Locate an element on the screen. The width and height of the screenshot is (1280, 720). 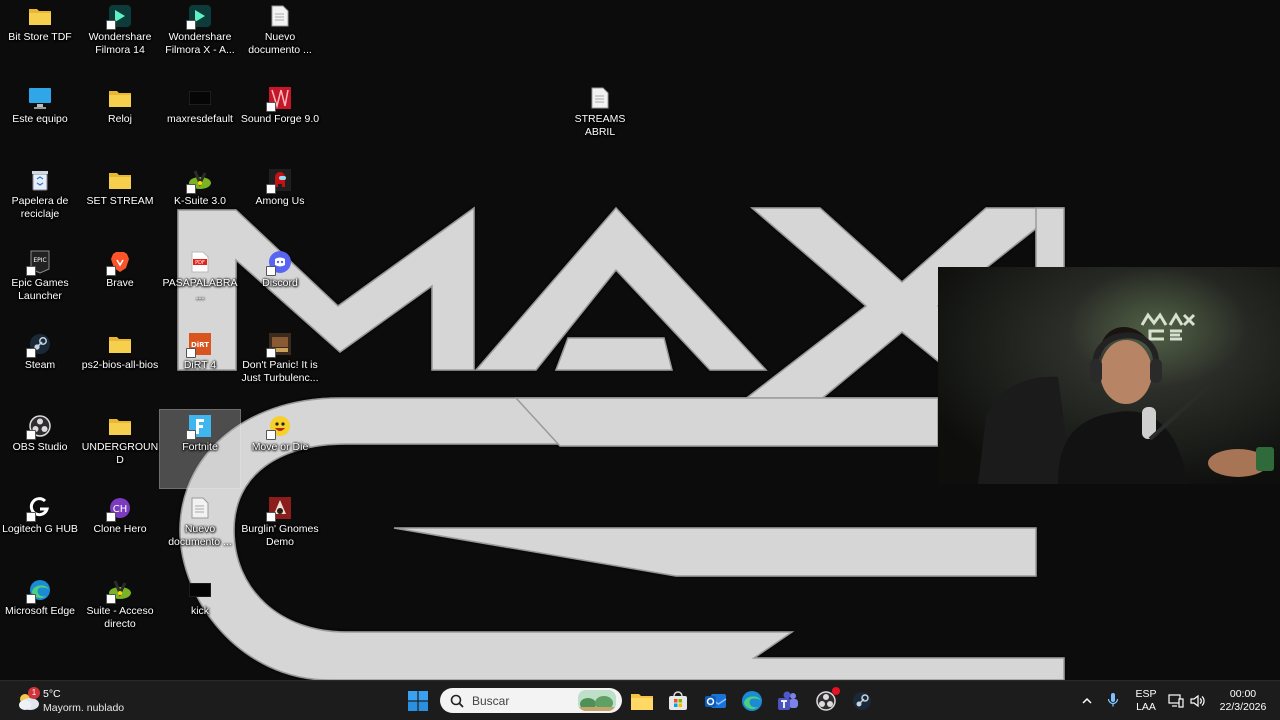
desktop-icon-label: Bit Store TDF is located at coordinates (40, 37).